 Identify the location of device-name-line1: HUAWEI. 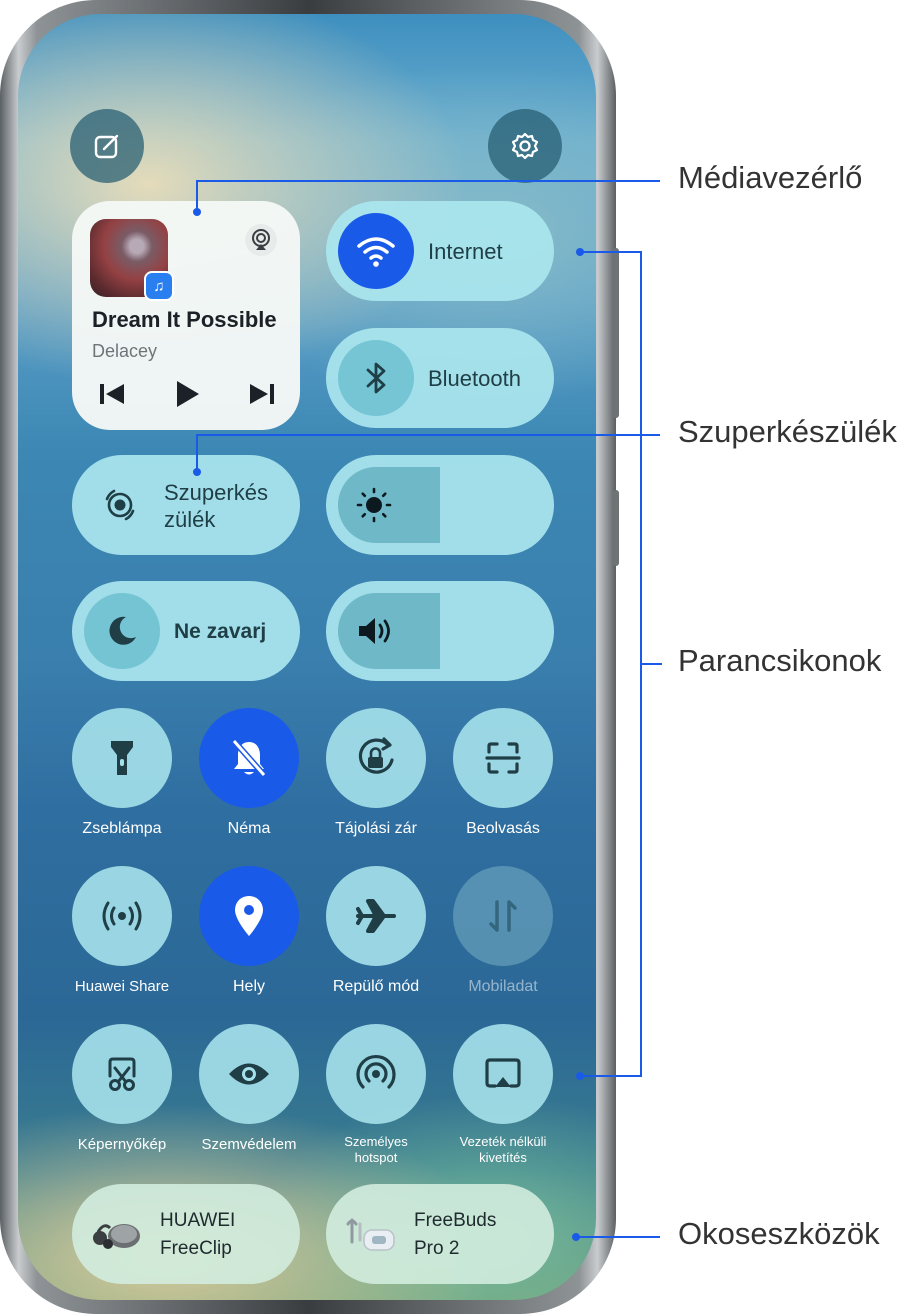
(198, 1220).